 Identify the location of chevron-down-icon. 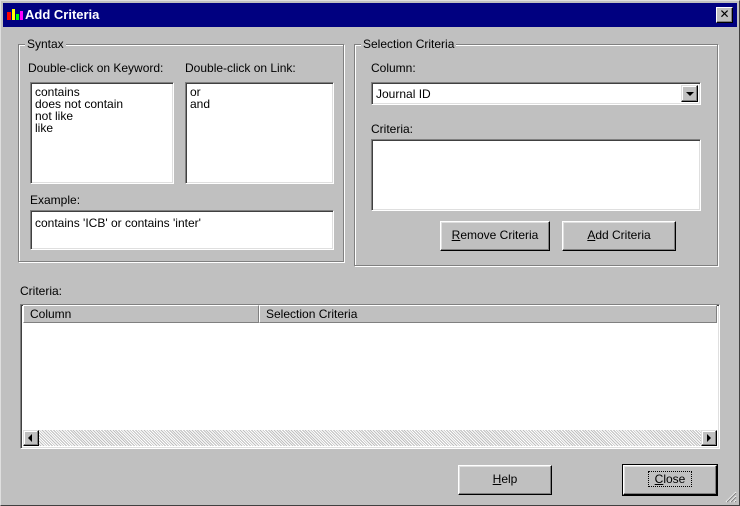
(690, 94).